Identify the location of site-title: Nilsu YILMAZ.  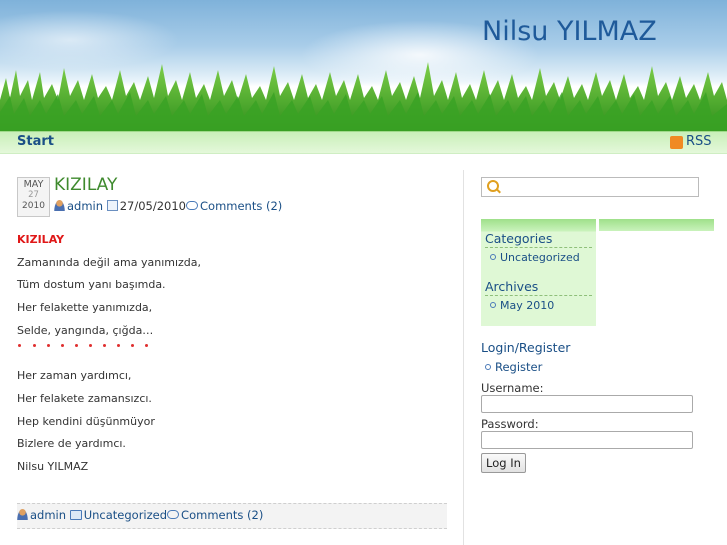
(569, 31).